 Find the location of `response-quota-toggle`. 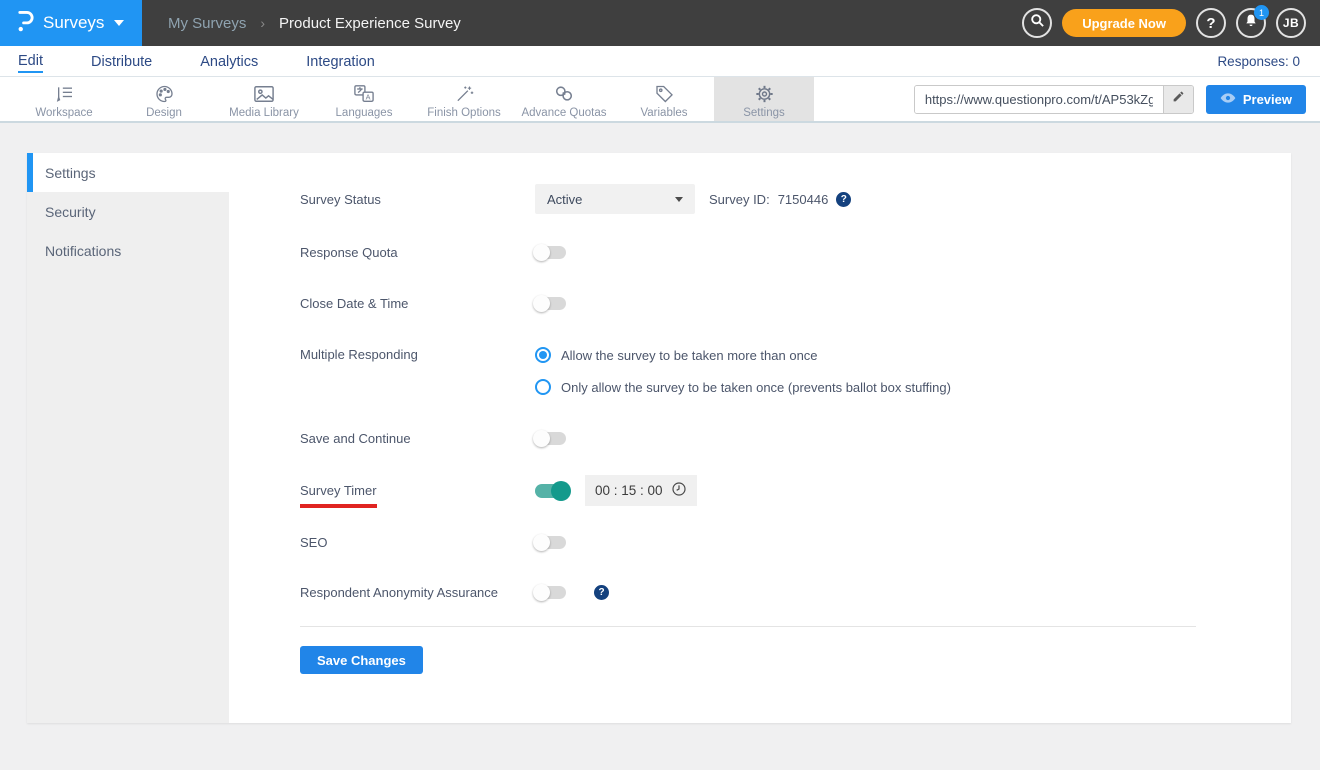

response-quota-toggle is located at coordinates (549, 252).